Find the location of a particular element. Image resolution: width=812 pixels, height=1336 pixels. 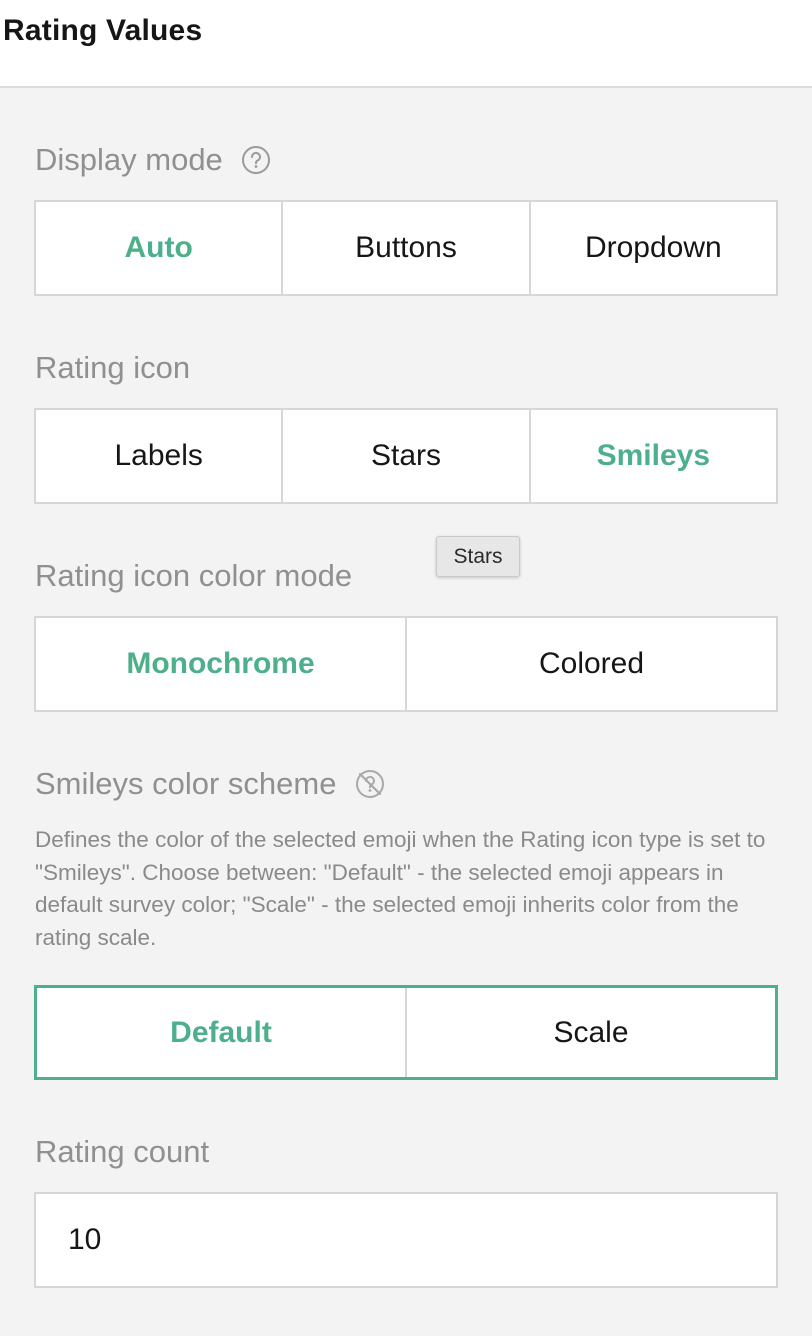

rating-icon-stars-button: Stars is located at coordinates (407, 456).